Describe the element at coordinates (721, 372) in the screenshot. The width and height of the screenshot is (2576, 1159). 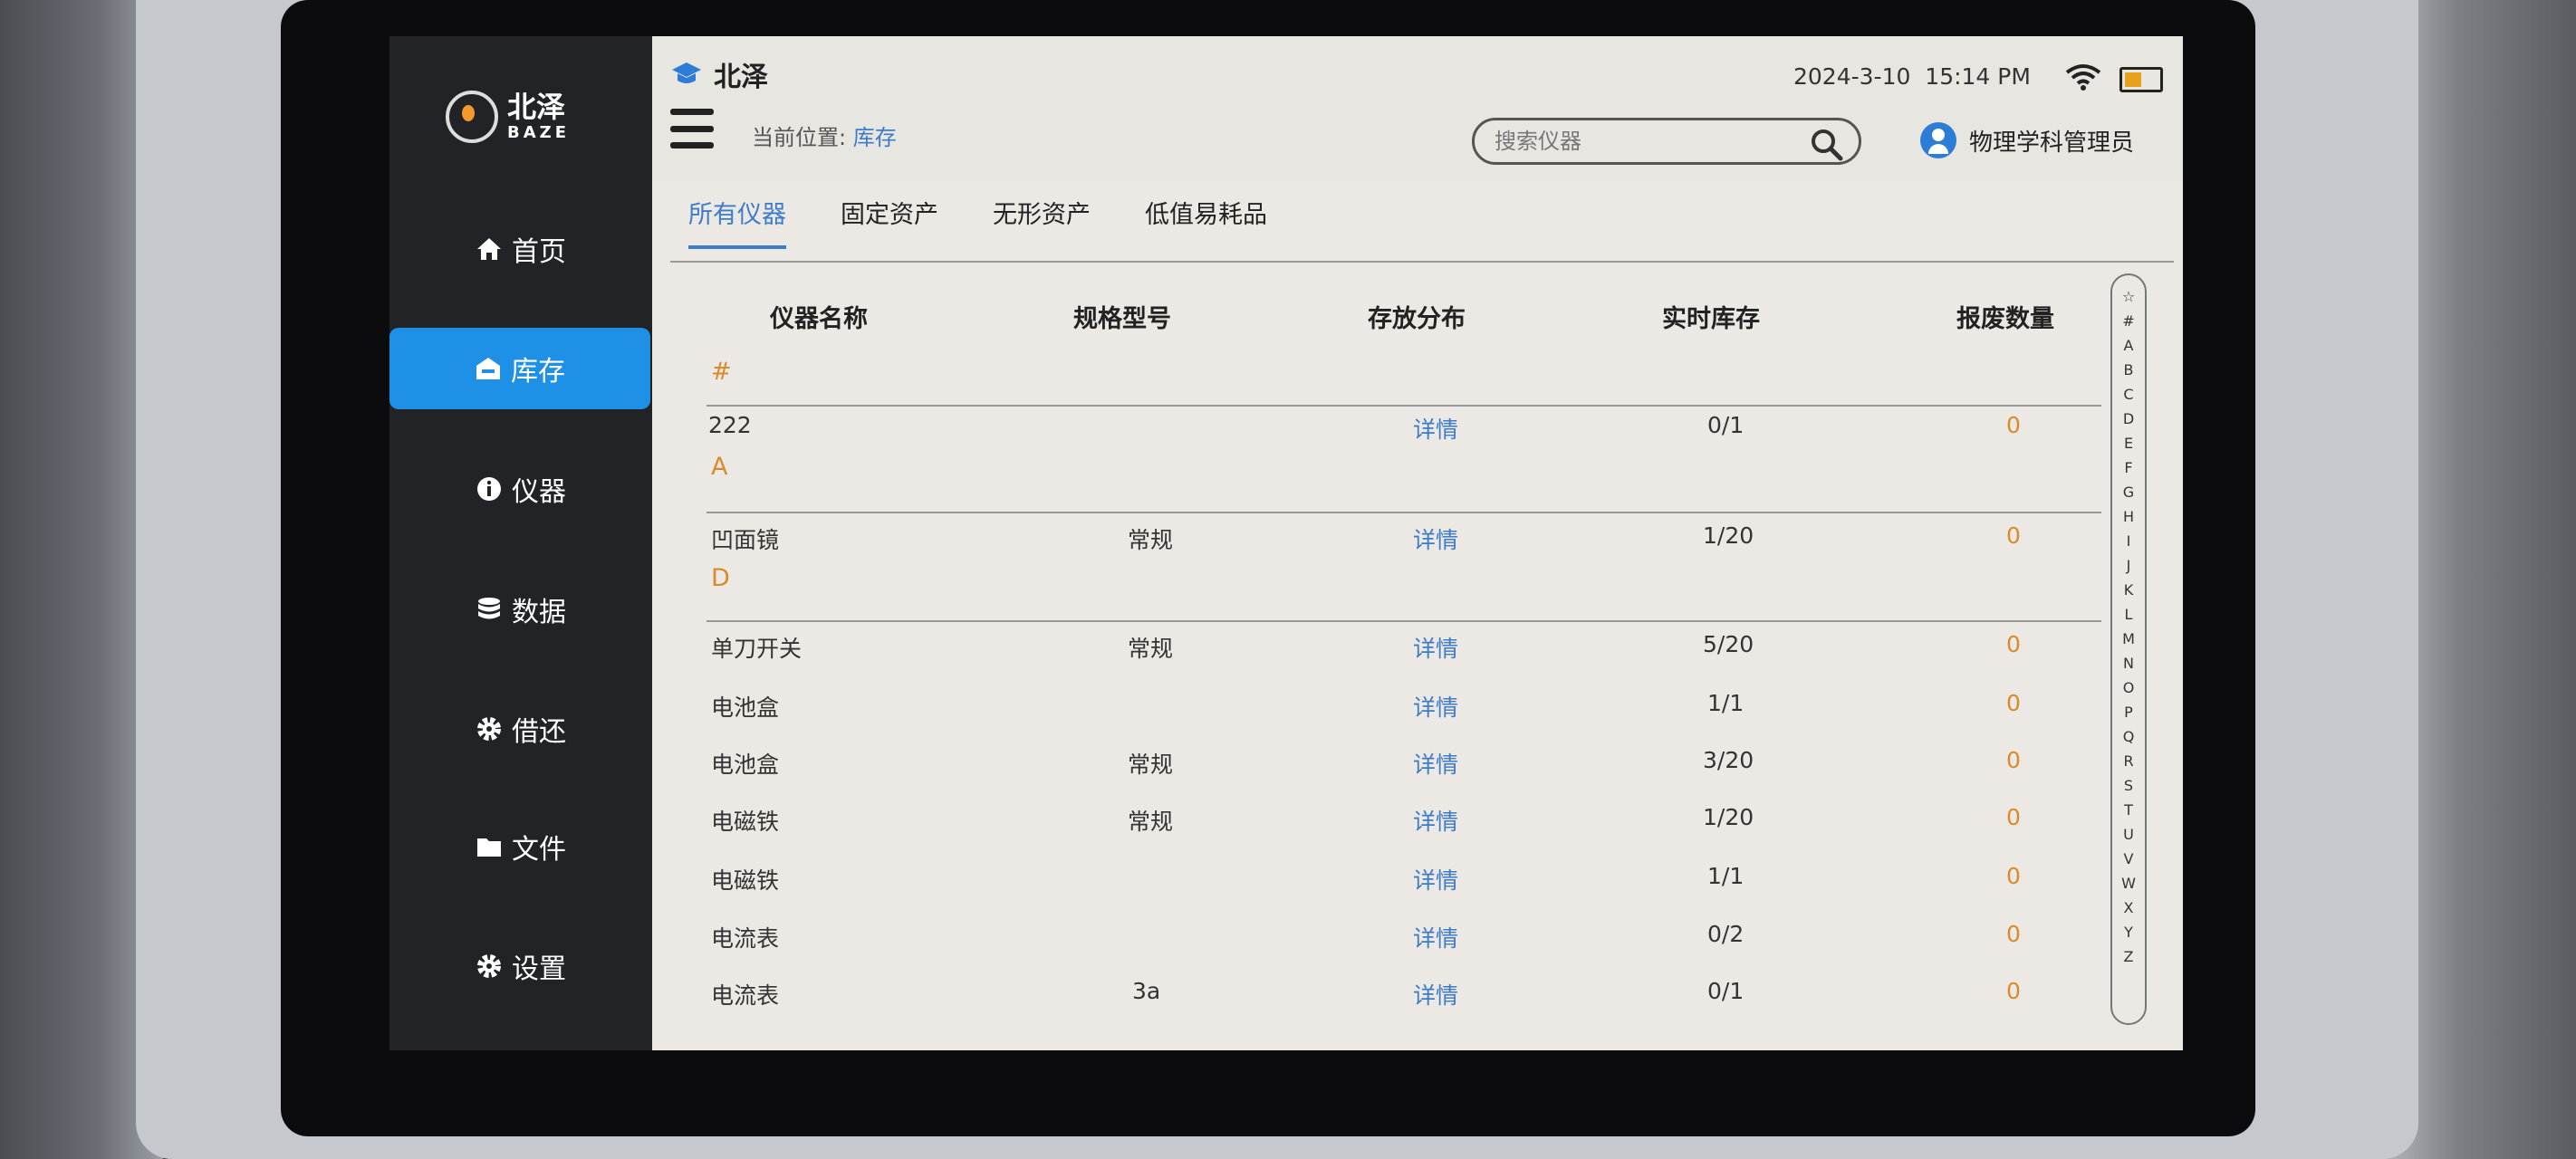
I see `section-letter: #` at that location.